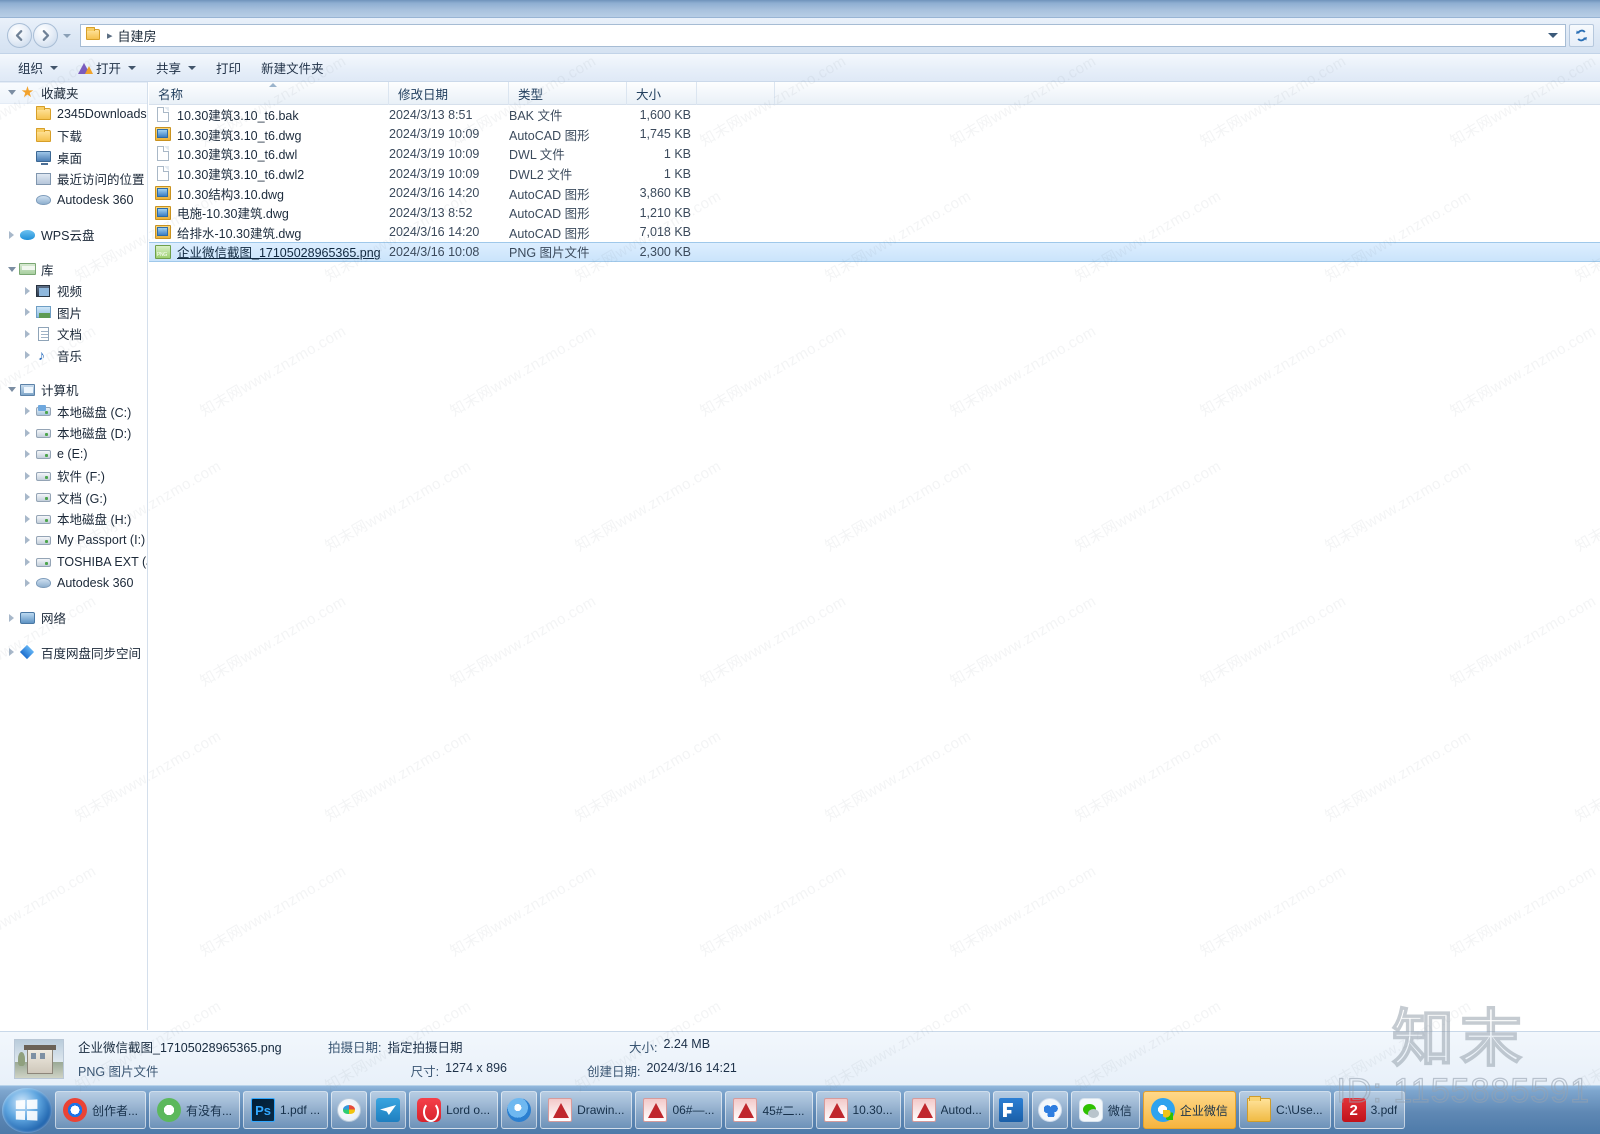  What do you see at coordinates (73, 455) in the screenshot?
I see `sidebar-item-e-e-: e (E:)` at bounding box center [73, 455].